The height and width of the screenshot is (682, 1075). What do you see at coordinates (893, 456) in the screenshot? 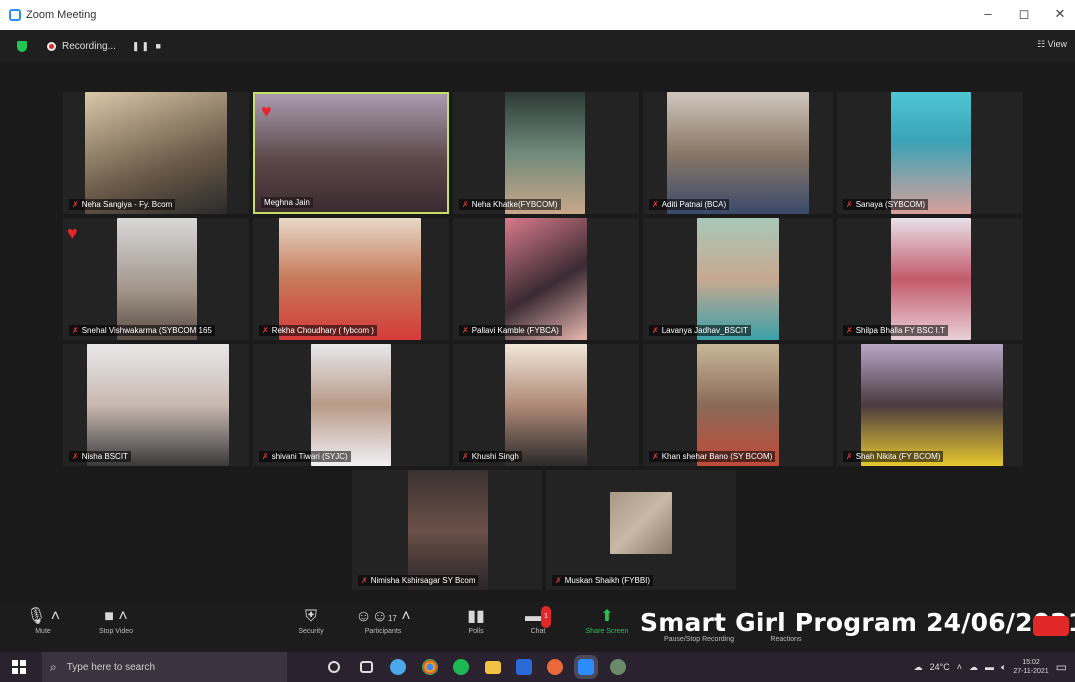
I see `participant-name-tag: ✗ Shah Nikita (FY BCOM)` at bounding box center [893, 456].